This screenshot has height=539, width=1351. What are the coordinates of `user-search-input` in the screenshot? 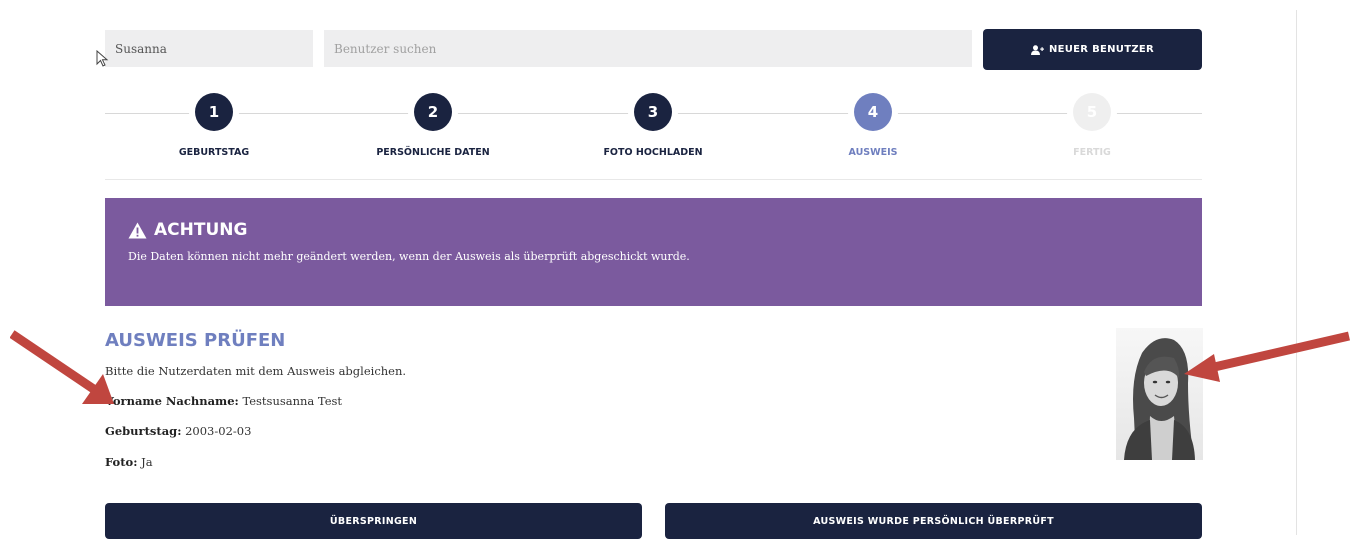 It's located at (648, 48).